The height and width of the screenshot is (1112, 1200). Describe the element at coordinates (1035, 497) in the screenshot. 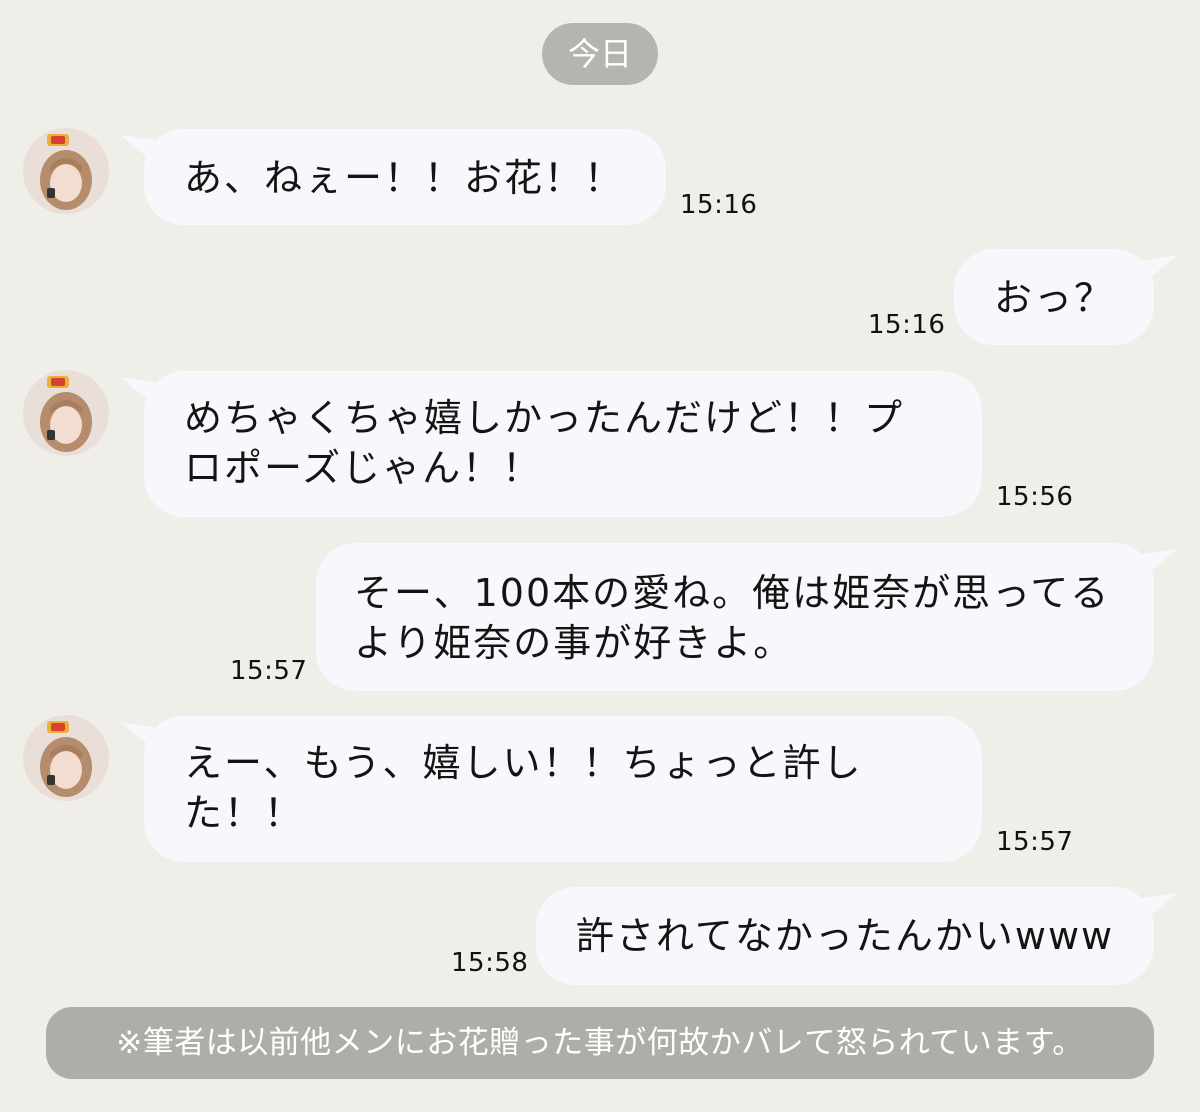

I see `message-time: 15:56` at that location.